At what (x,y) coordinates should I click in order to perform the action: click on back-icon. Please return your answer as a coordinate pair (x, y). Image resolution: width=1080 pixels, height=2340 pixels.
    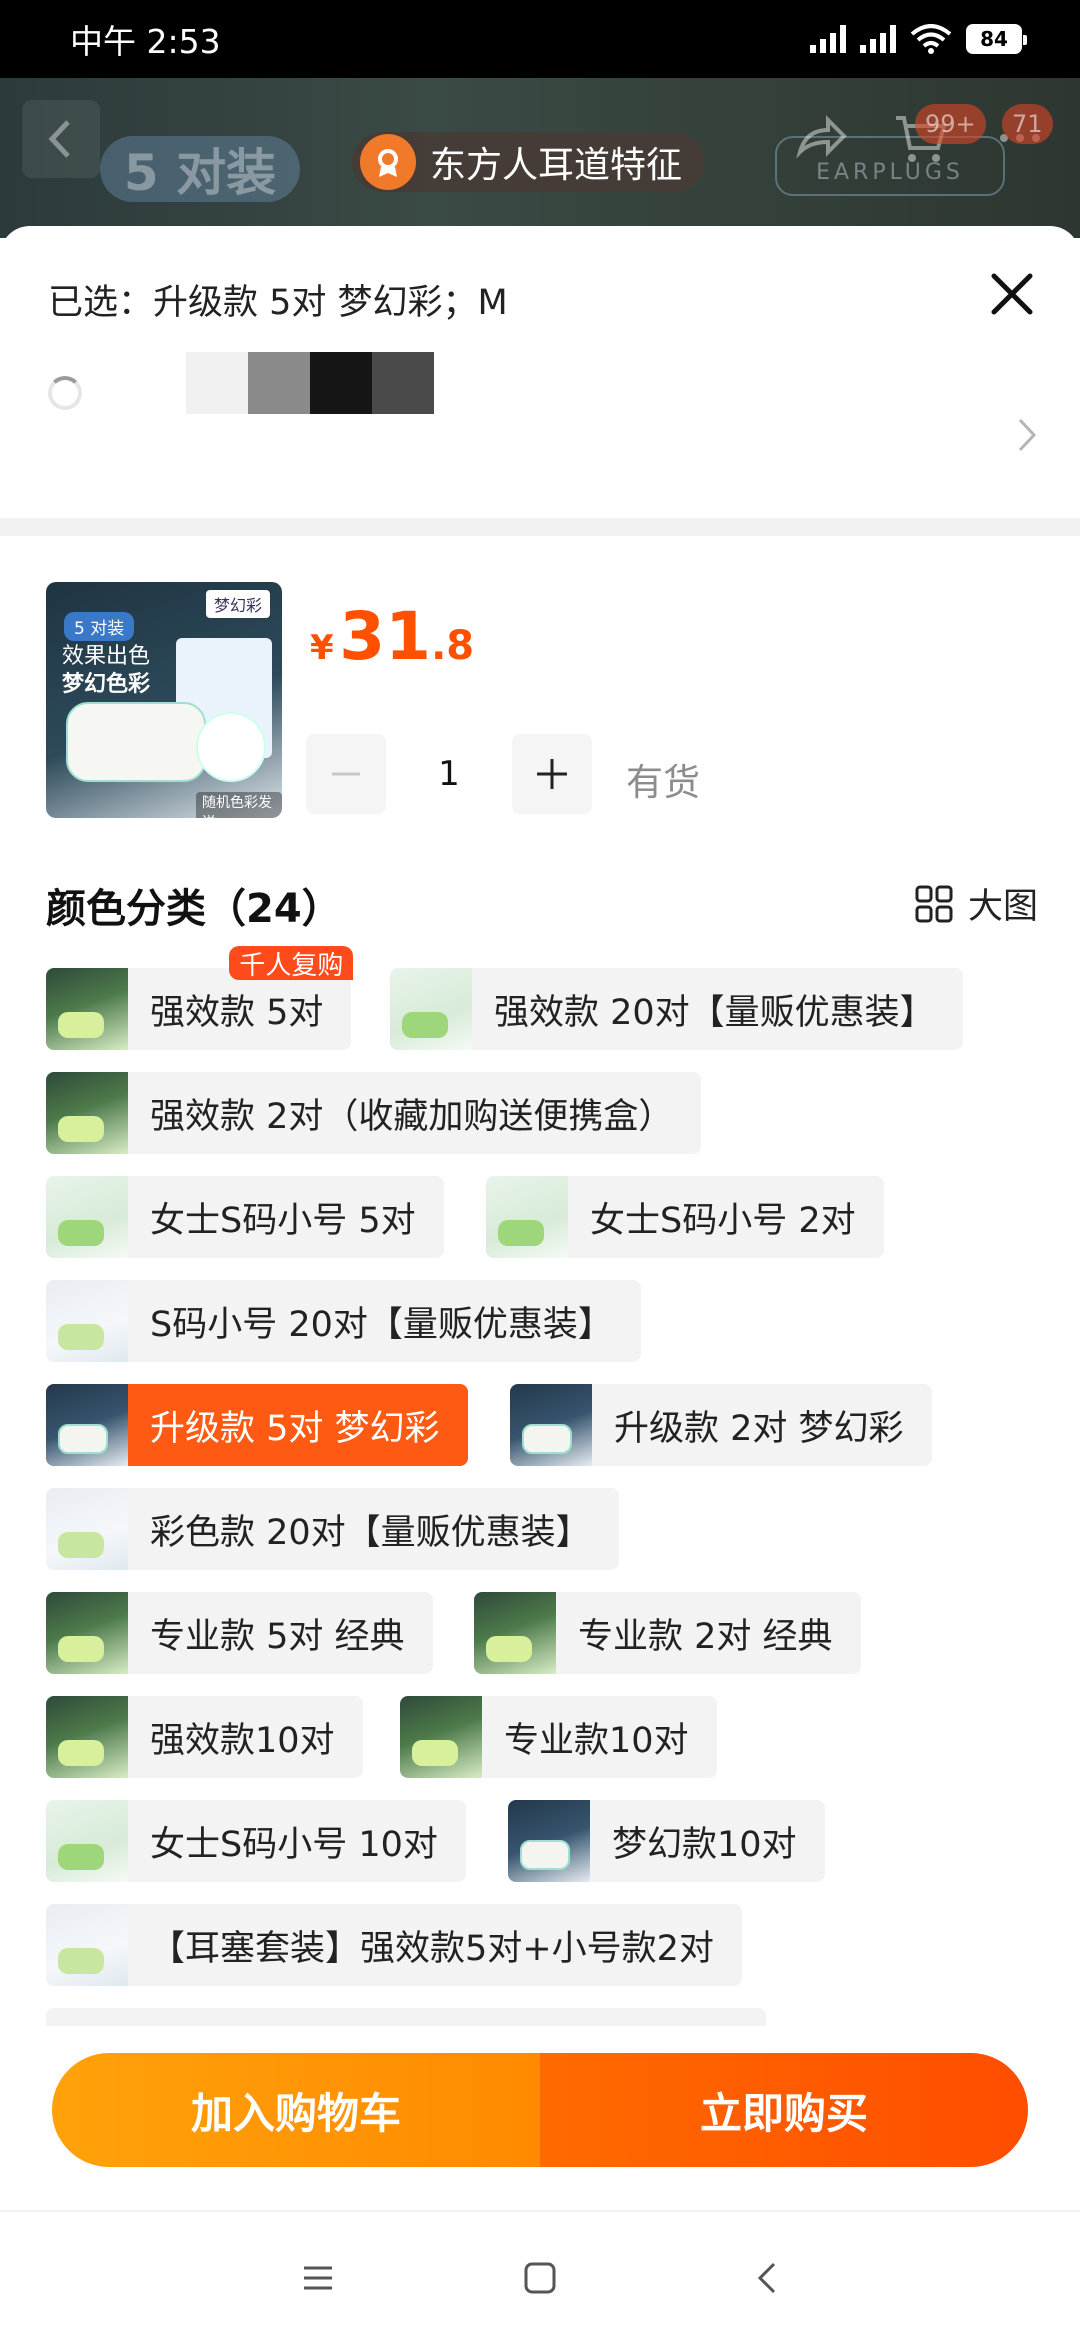
    Looking at the image, I should click on (768, 2278).